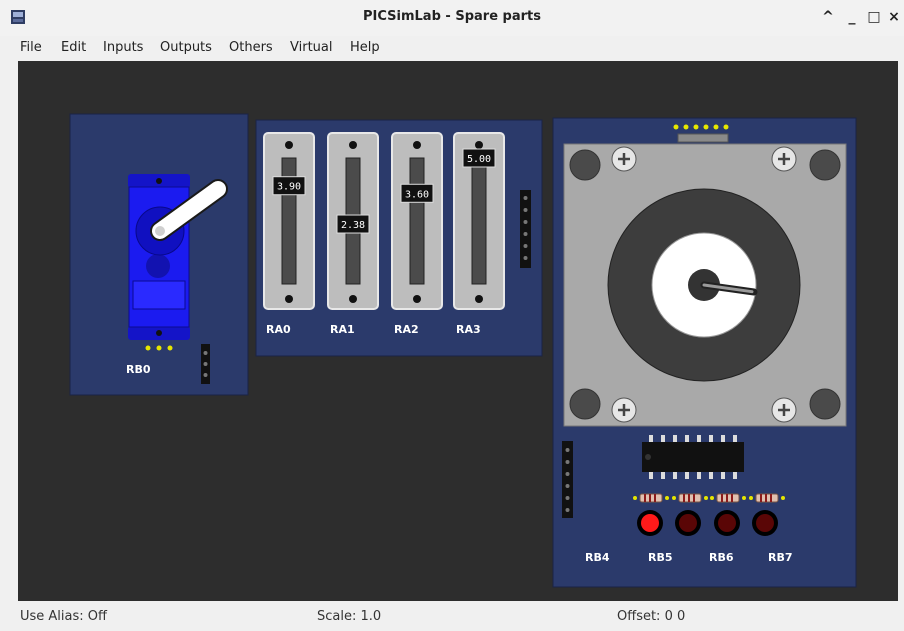  Describe the element at coordinates (251, 47) in the screenshot. I see `menu-others: Others` at that location.